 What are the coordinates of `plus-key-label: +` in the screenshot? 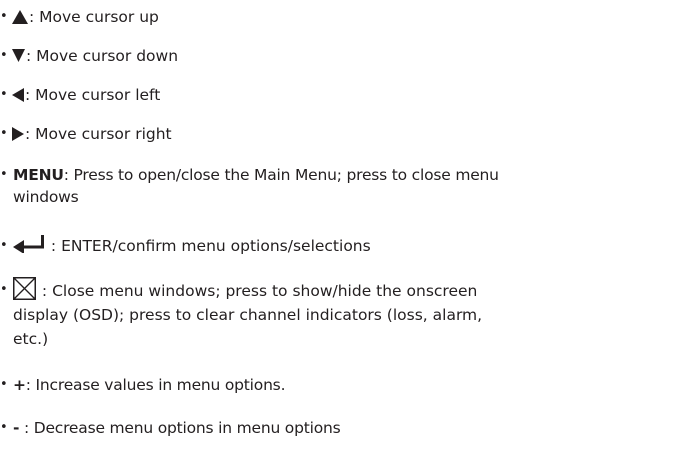 It's located at (19, 385).